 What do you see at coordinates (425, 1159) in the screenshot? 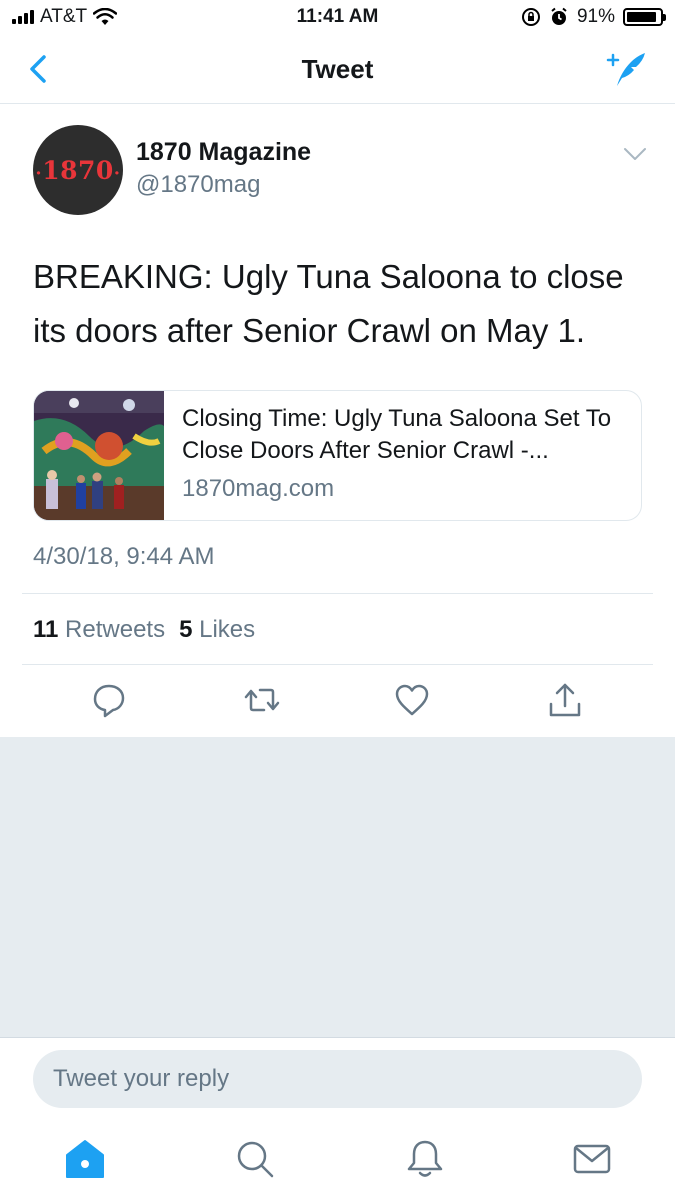
I see `notifications-icon` at bounding box center [425, 1159].